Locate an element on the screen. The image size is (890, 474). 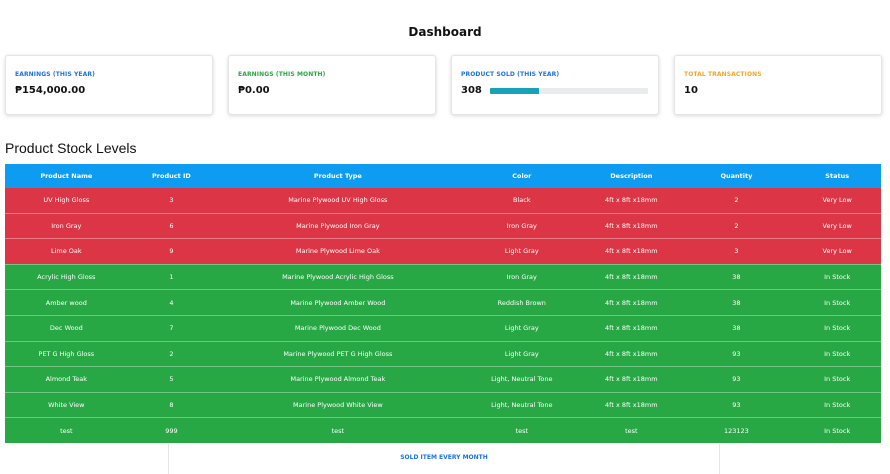
card-label: EARNINGS (THIS MONTH) is located at coordinates (282, 74).